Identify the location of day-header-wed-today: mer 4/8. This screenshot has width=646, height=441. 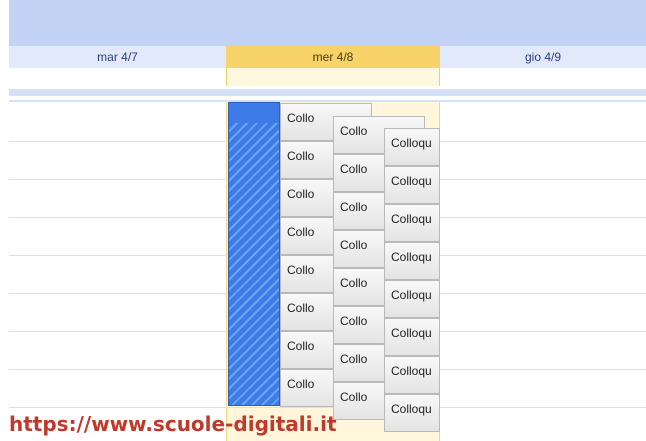
(333, 57).